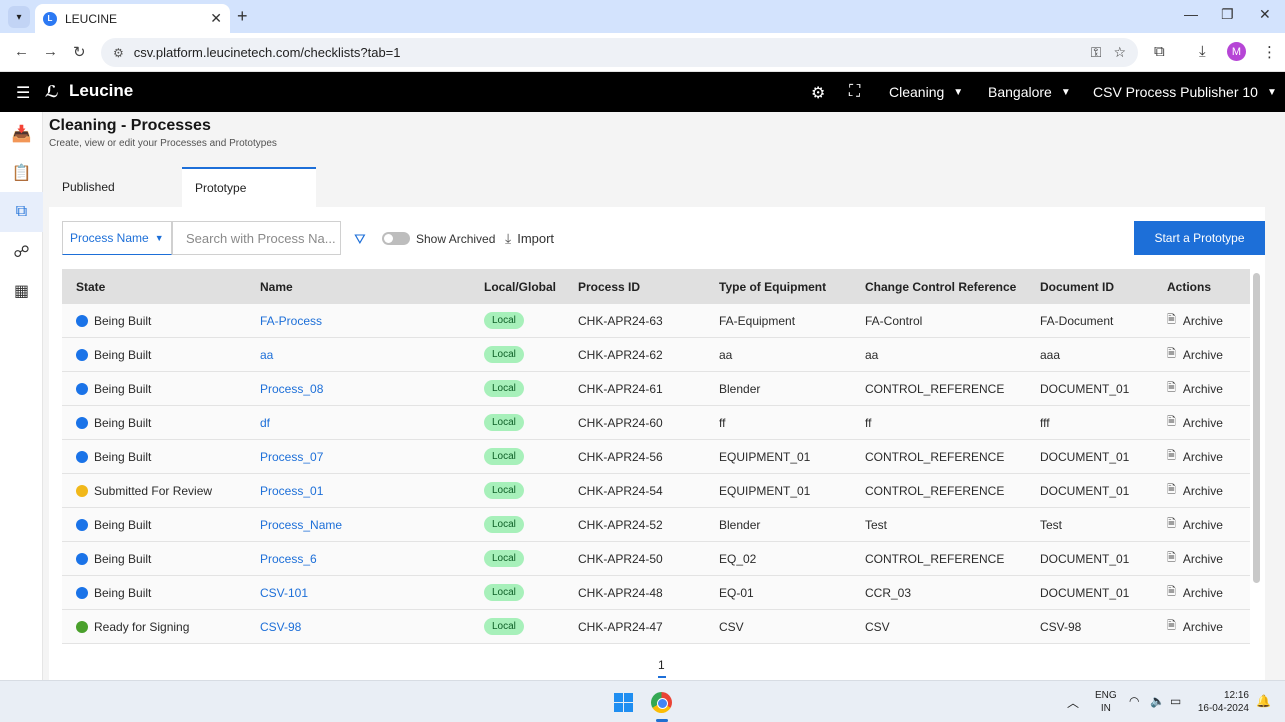 The height and width of the screenshot is (722, 1285). Describe the element at coordinates (1106, 702) in the screenshot. I see `language-indicator: ENG IN` at that location.